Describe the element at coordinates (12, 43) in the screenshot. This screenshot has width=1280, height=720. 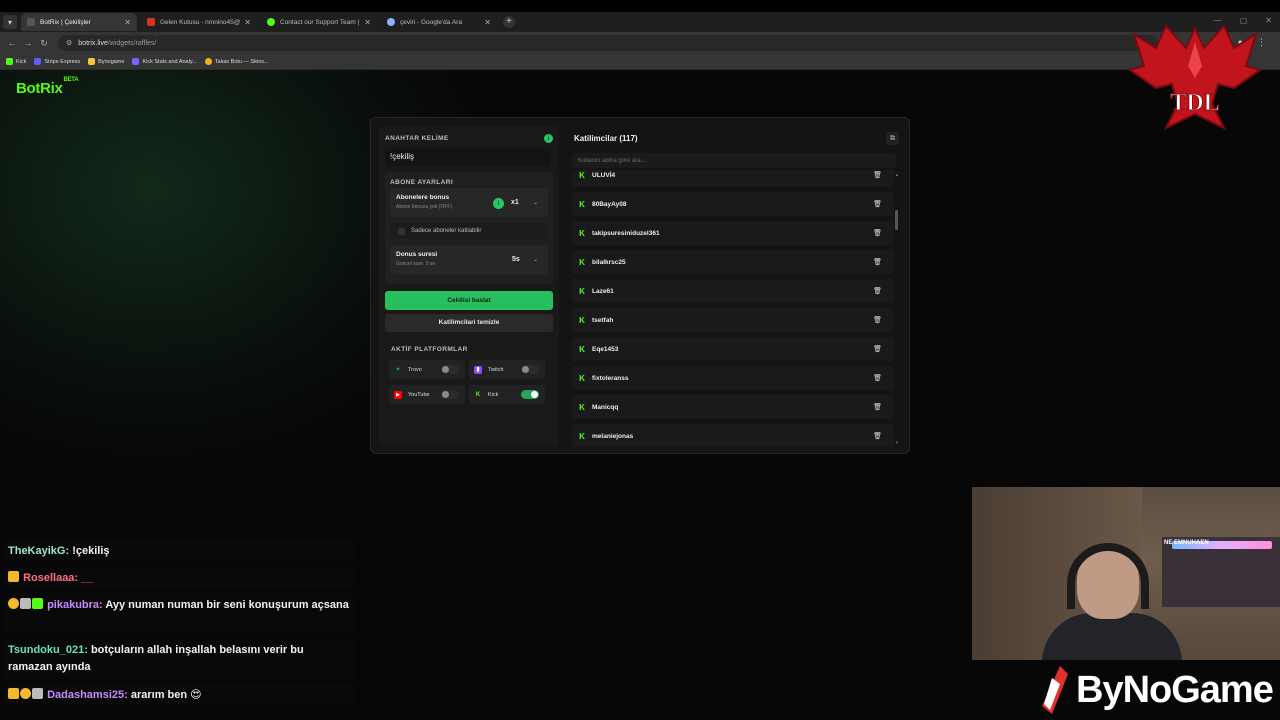
I see `back-icon: ←` at that location.